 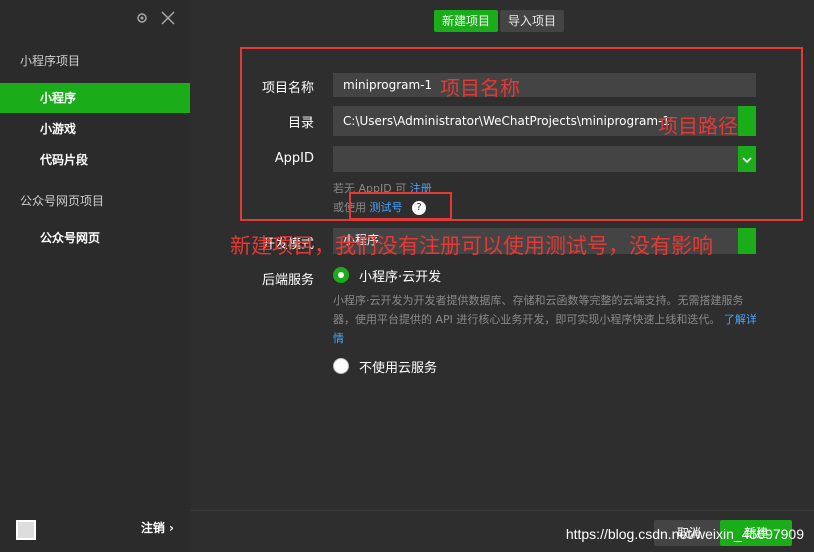 What do you see at coordinates (535, 159) in the screenshot?
I see `appid-input` at bounding box center [535, 159].